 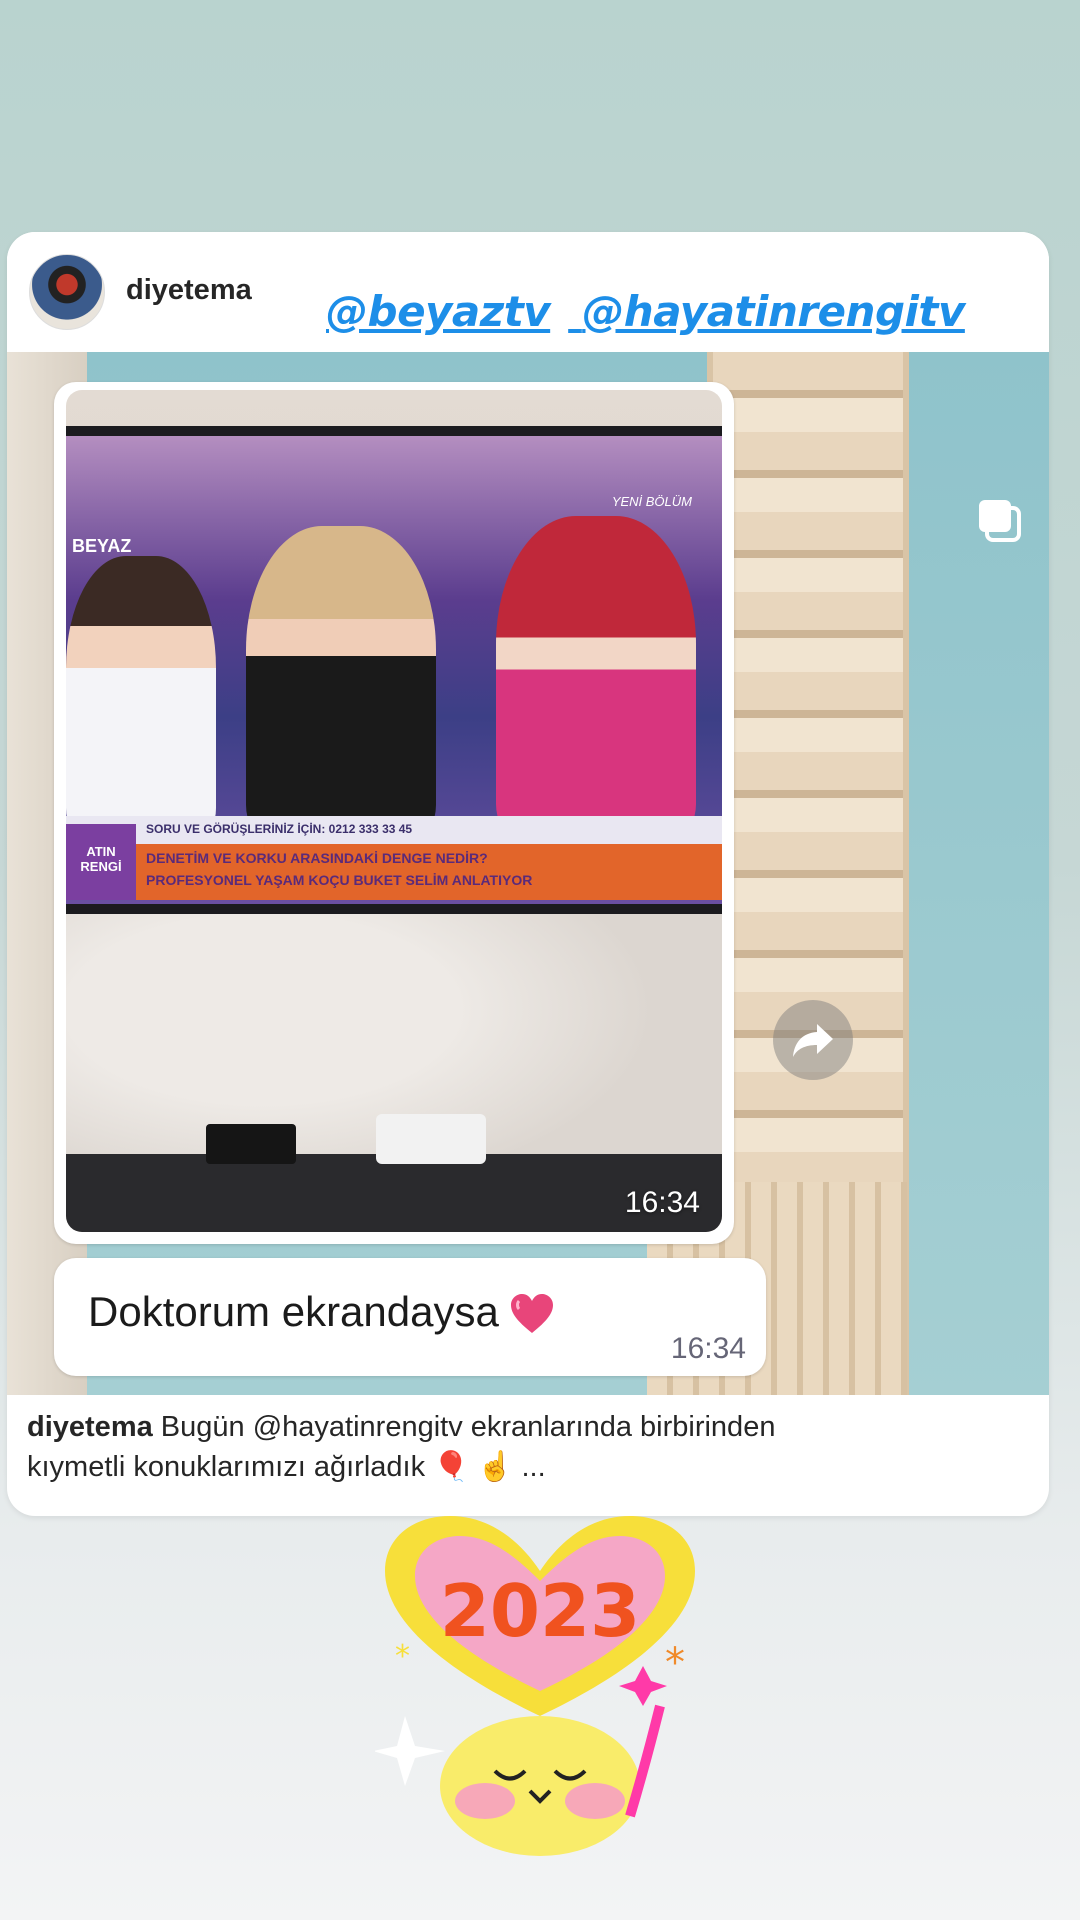 I want to click on chat-message-bubble: Doktorum ekrandaysa 16:34, so click(x=410, y=1317).